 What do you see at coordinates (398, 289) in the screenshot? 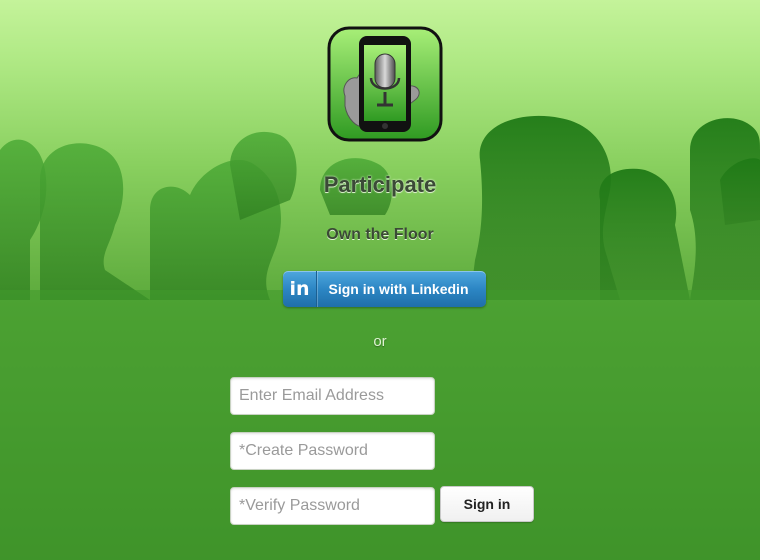
I see `linkedin-signin-label: Sign in with Linkedin` at bounding box center [398, 289].